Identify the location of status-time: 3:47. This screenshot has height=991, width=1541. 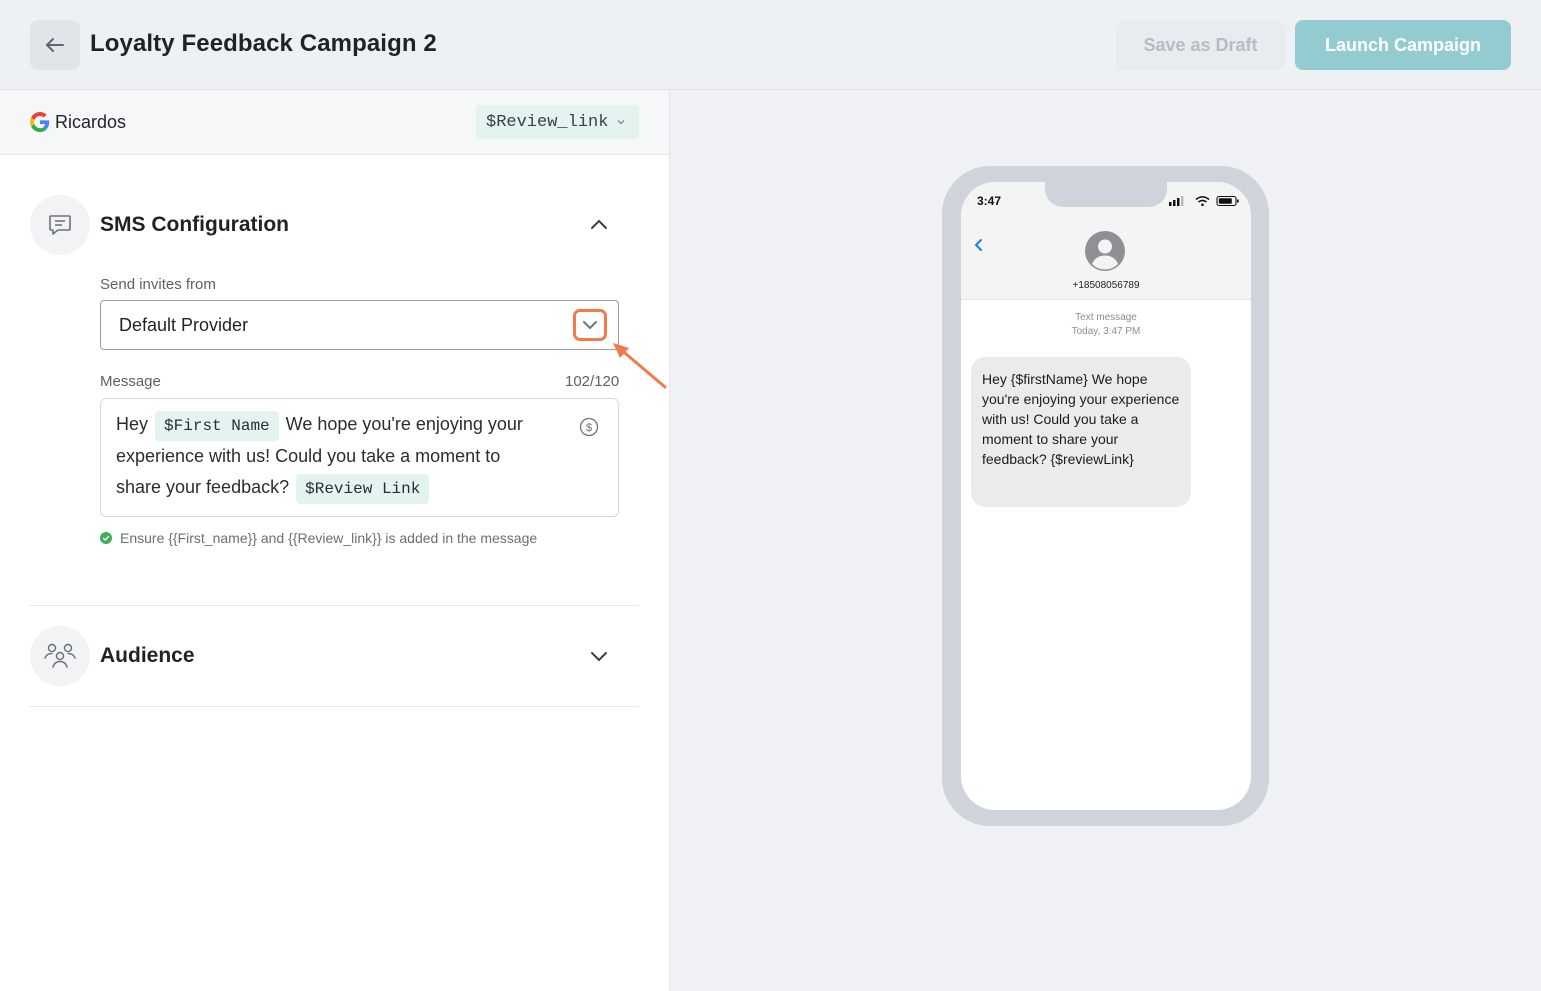
(989, 201).